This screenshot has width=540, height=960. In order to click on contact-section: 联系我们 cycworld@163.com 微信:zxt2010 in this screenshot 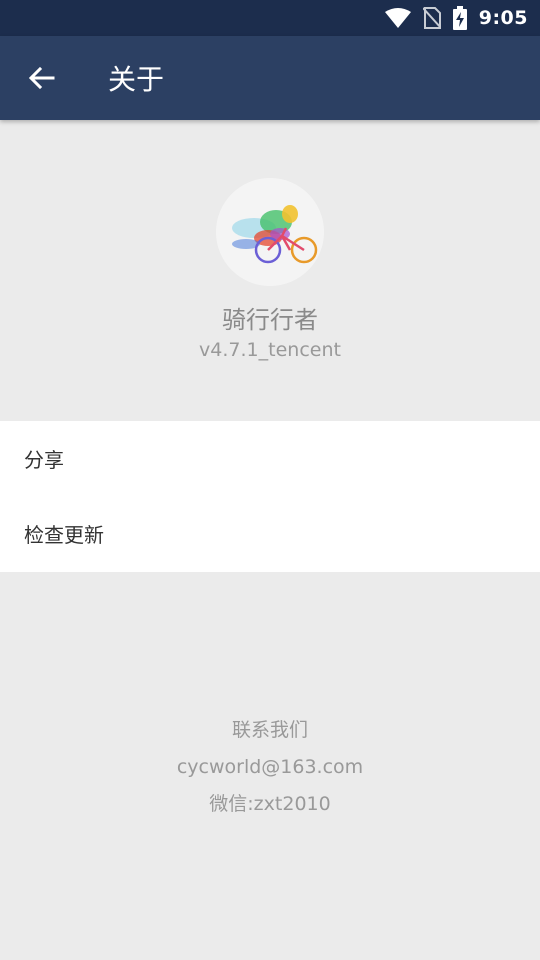, I will do `click(270, 767)`.